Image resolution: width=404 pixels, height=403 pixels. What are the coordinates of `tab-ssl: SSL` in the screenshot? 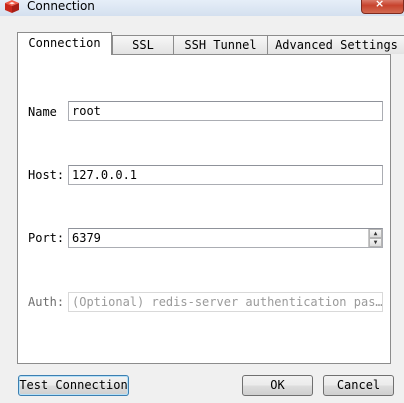 It's located at (143, 44).